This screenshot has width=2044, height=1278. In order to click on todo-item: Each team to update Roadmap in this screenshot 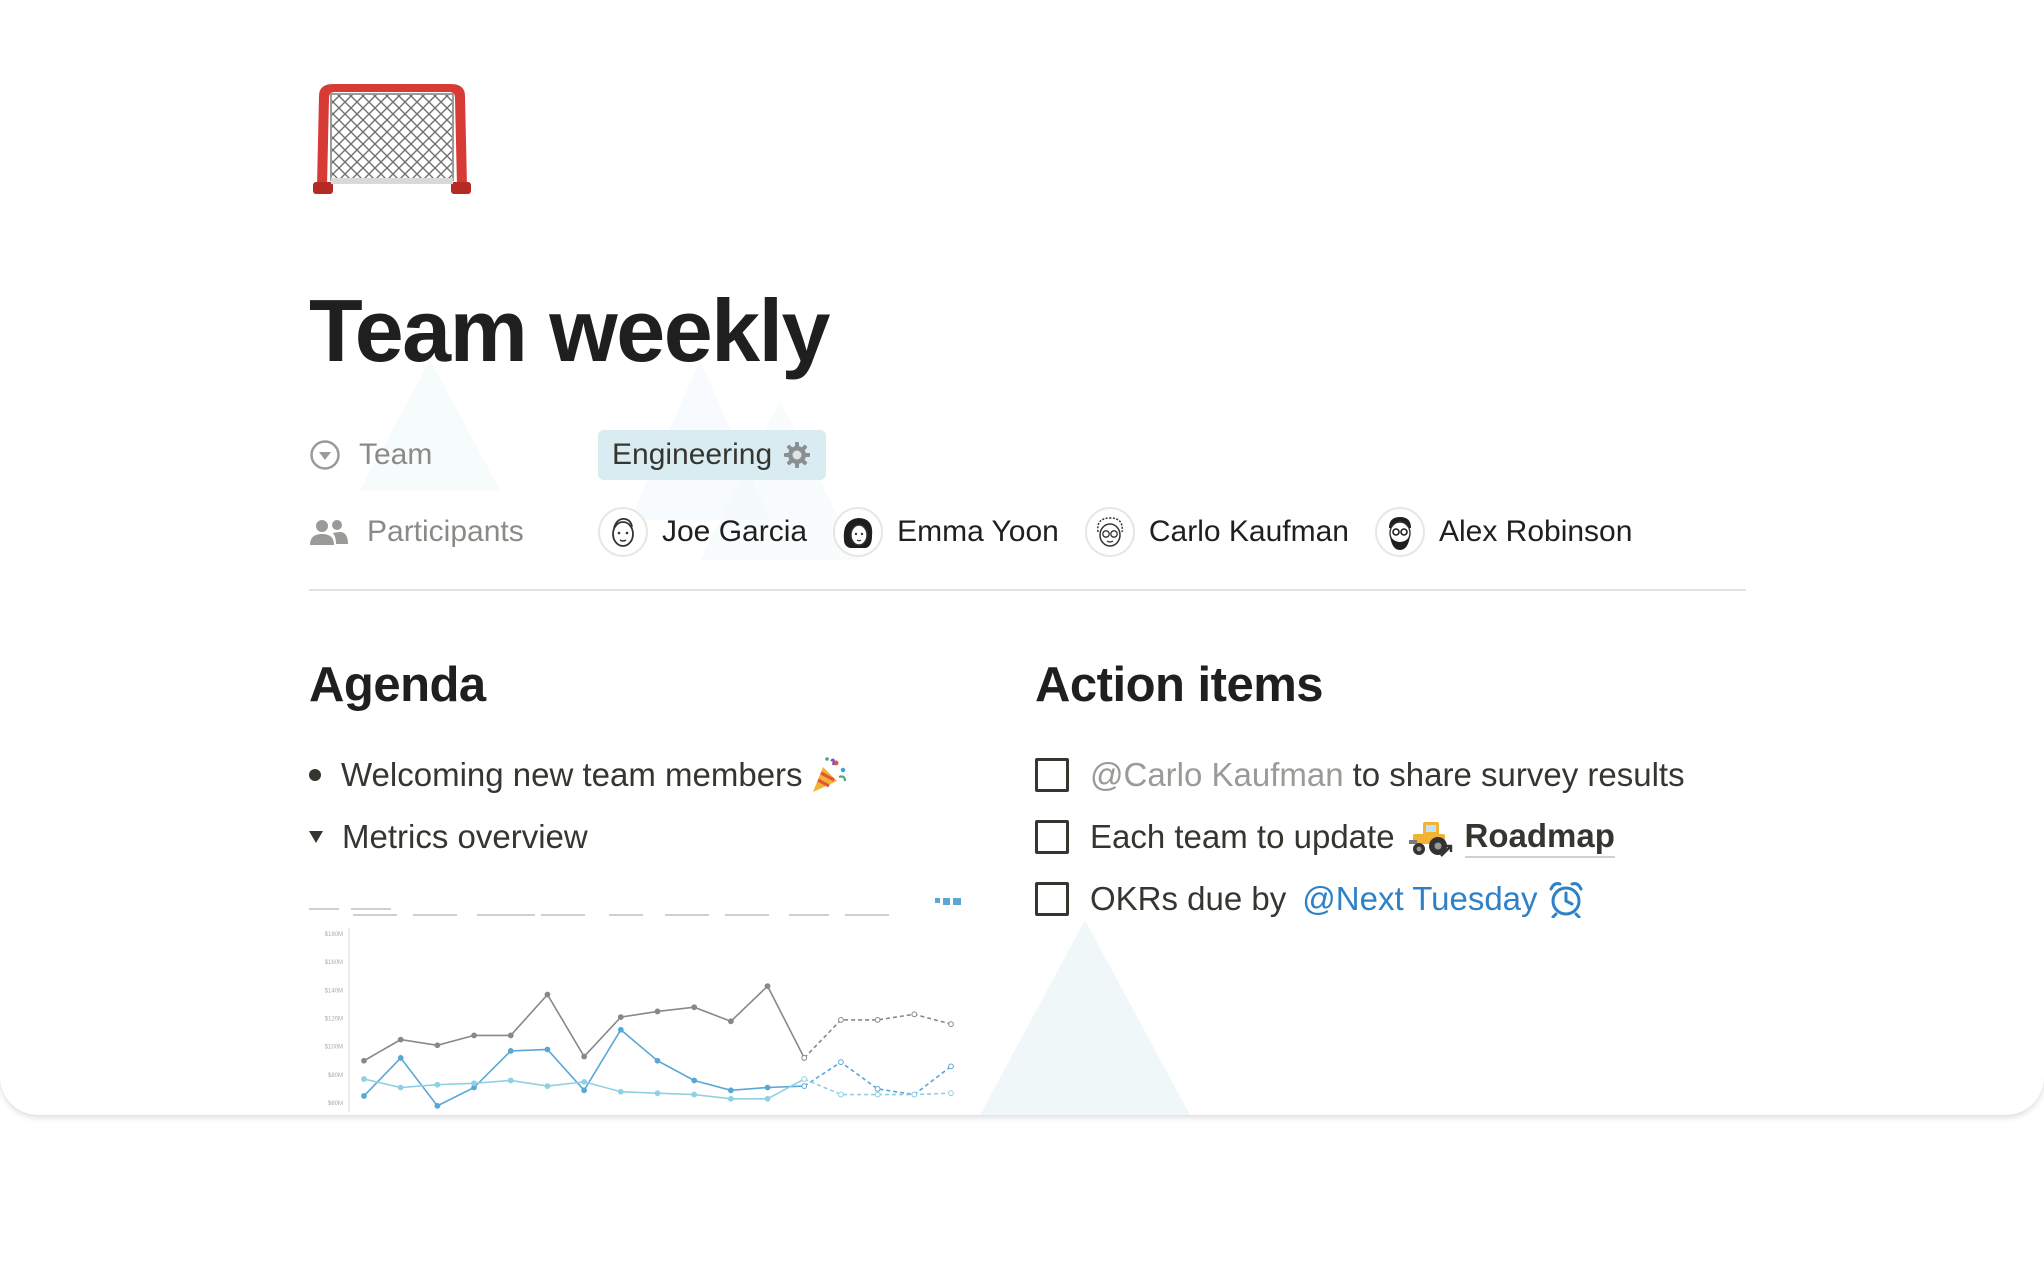, I will do `click(1325, 837)`.